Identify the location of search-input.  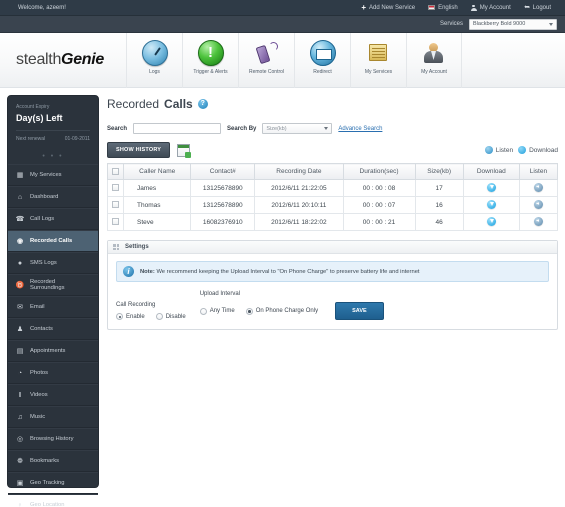
(177, 128).